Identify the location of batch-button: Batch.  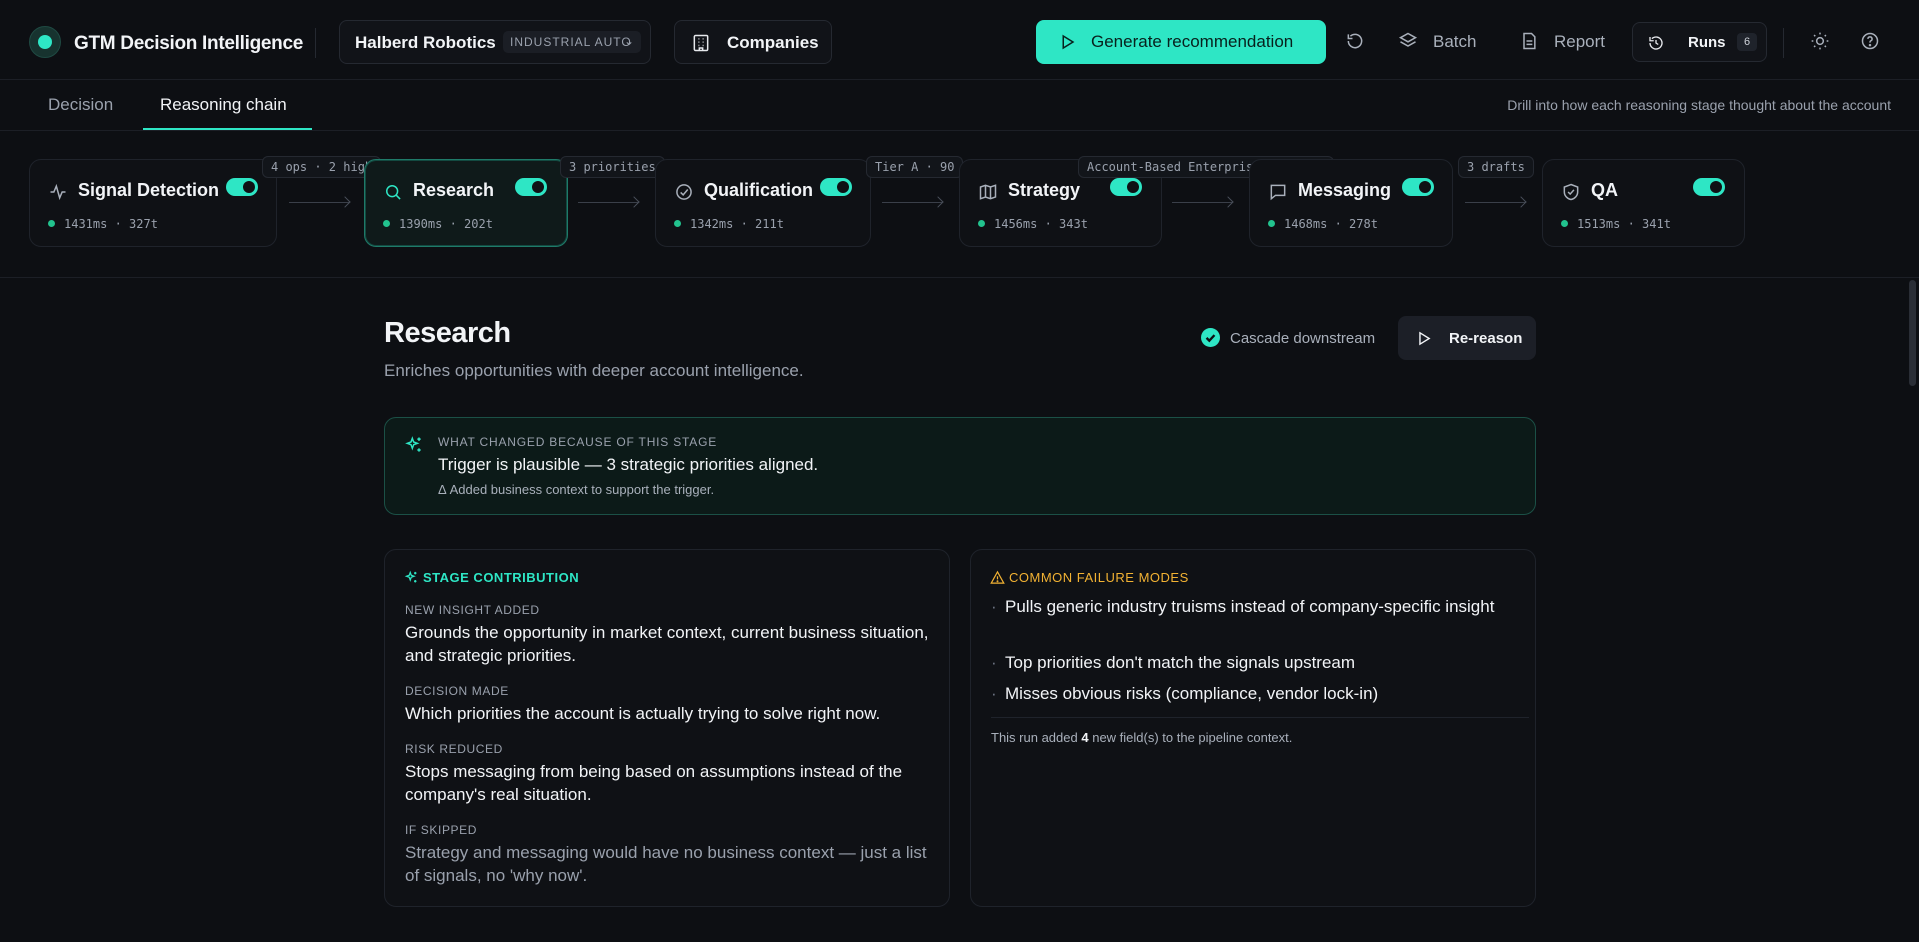
(1454, 42).